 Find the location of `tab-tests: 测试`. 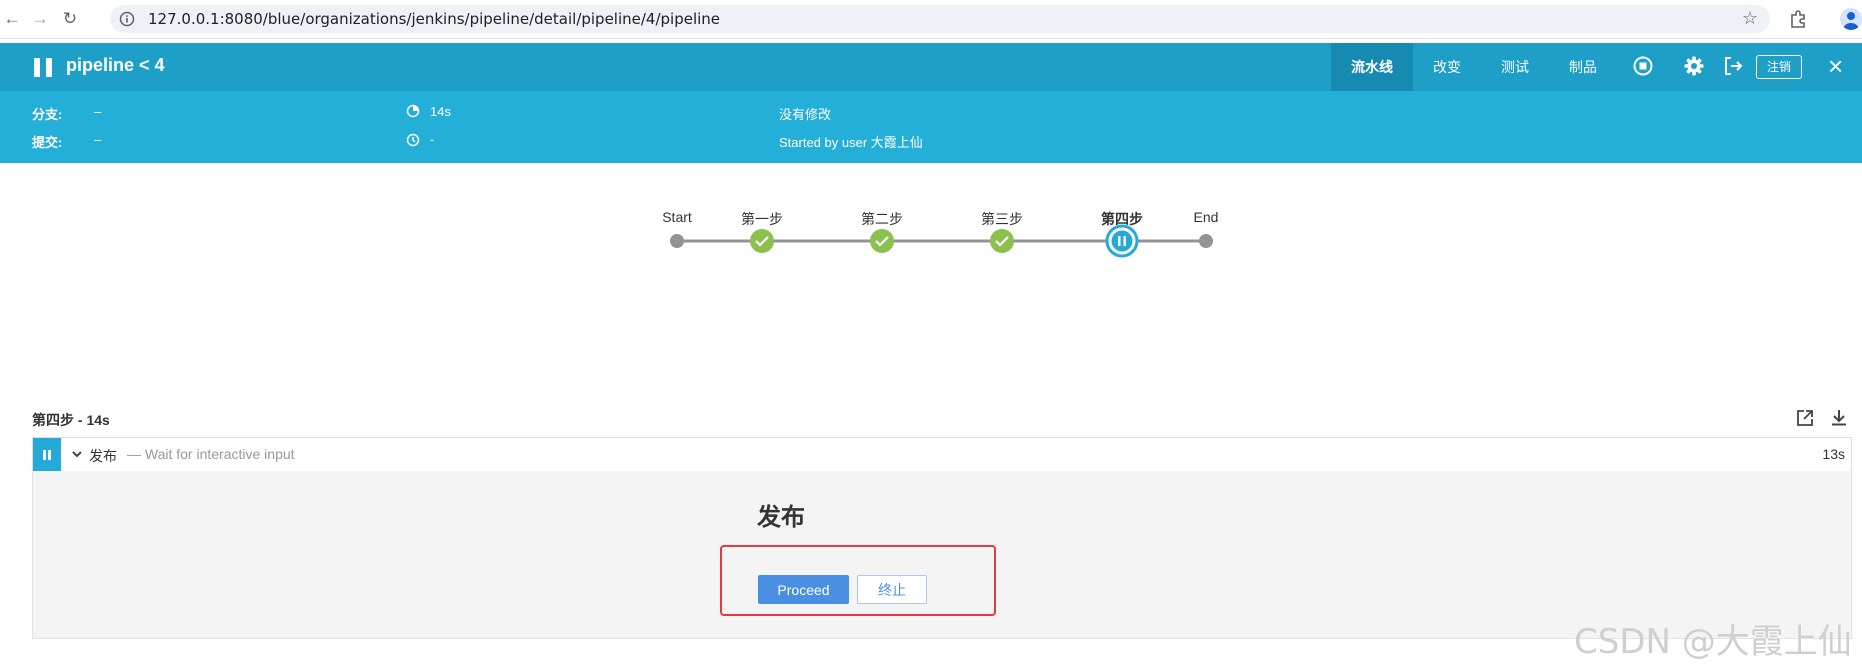

tab-tests: 测试 is located at coordinates (1515, 67).